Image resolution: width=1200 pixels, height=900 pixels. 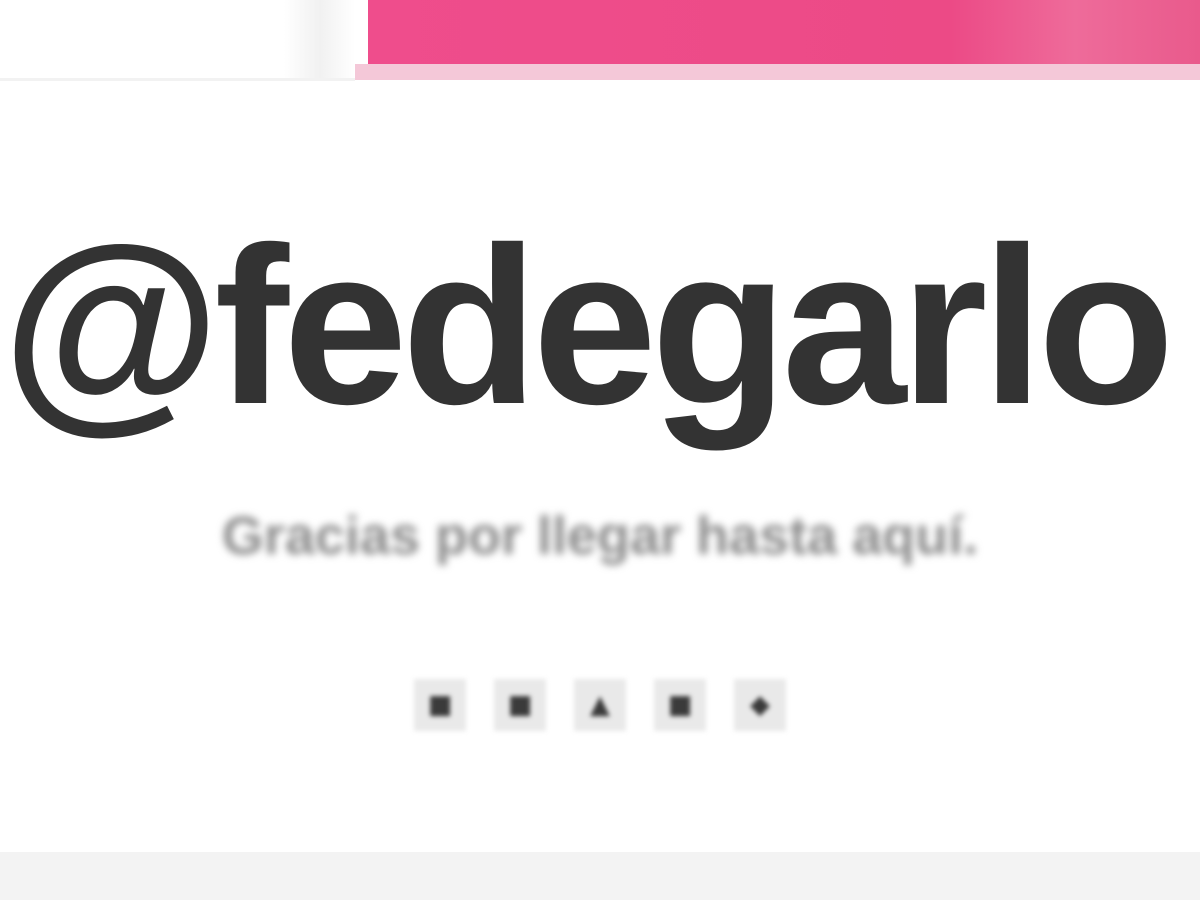 I want to click on github-icon: ■, so click(x=520, y=705).